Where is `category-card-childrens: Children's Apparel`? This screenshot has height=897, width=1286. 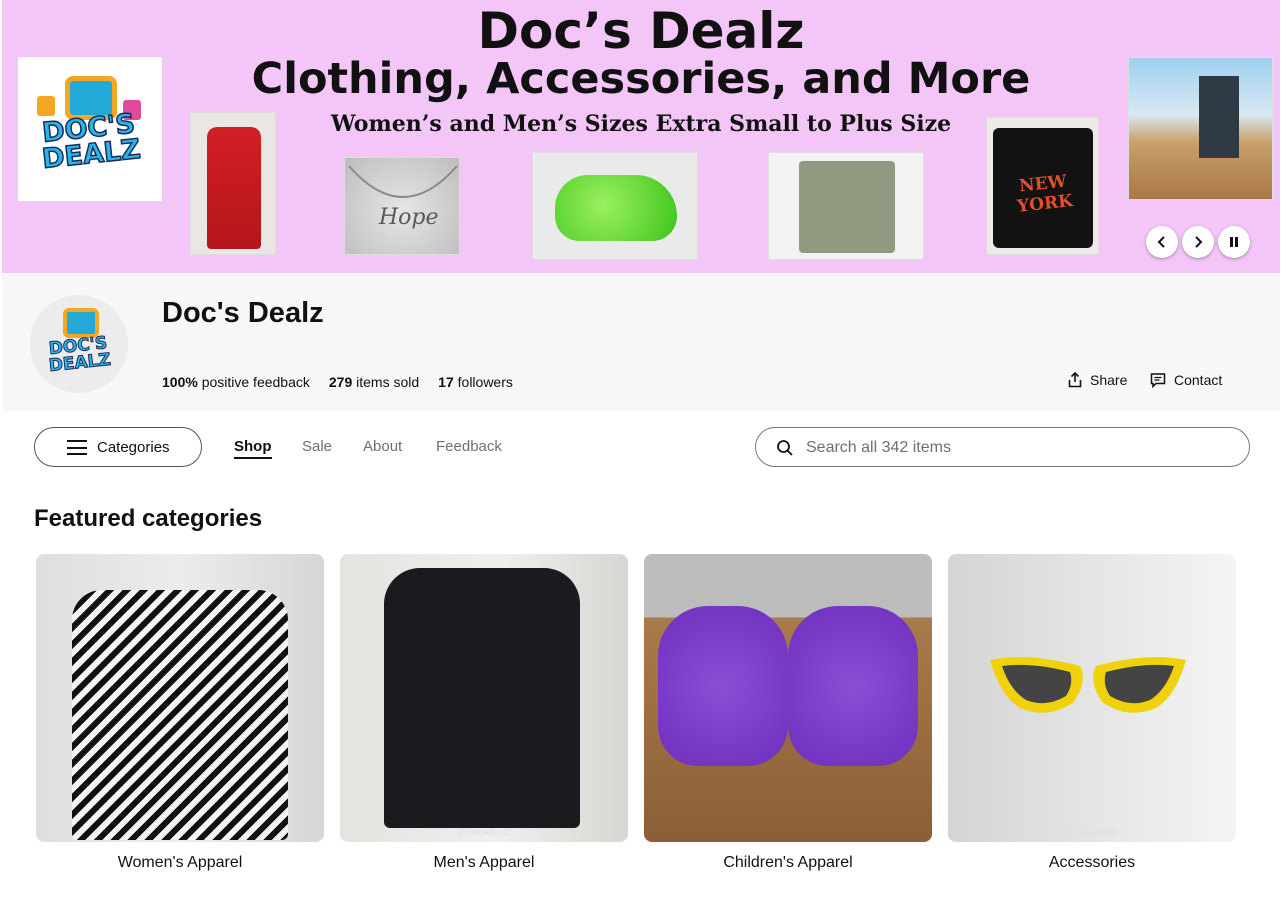 category-card-childrens: Children's Apparel is located at coordinates (788, 713).